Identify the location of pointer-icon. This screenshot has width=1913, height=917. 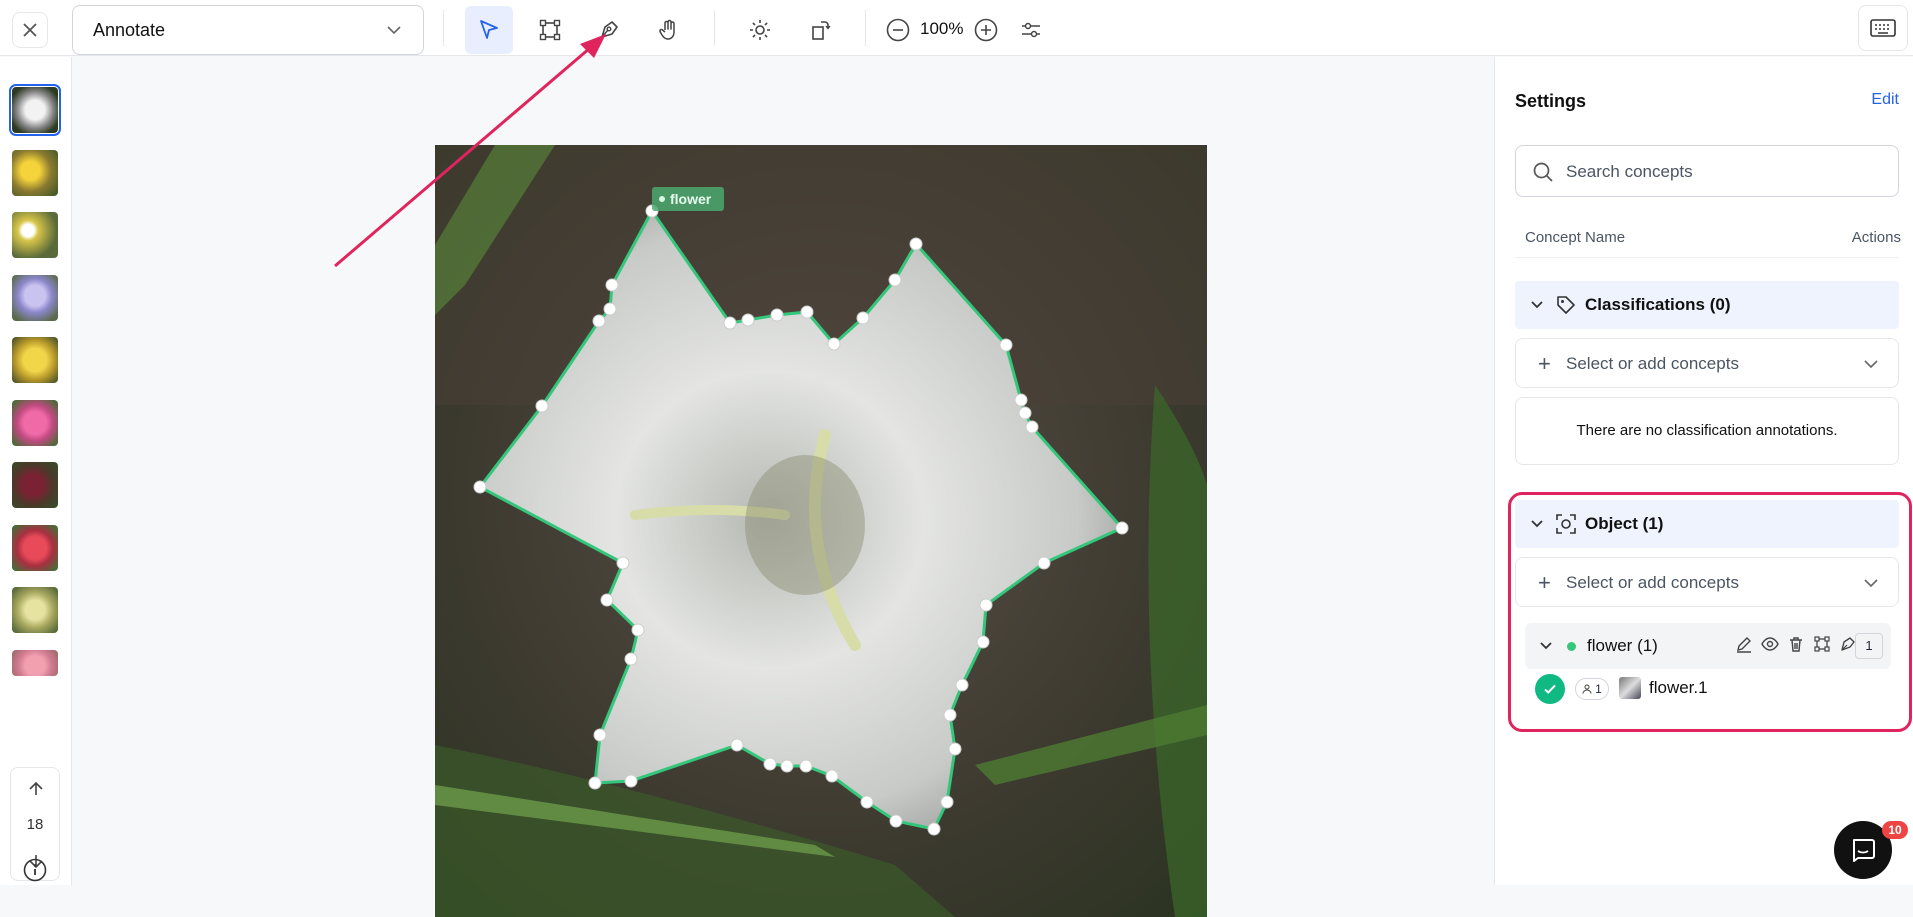
(489, 29).